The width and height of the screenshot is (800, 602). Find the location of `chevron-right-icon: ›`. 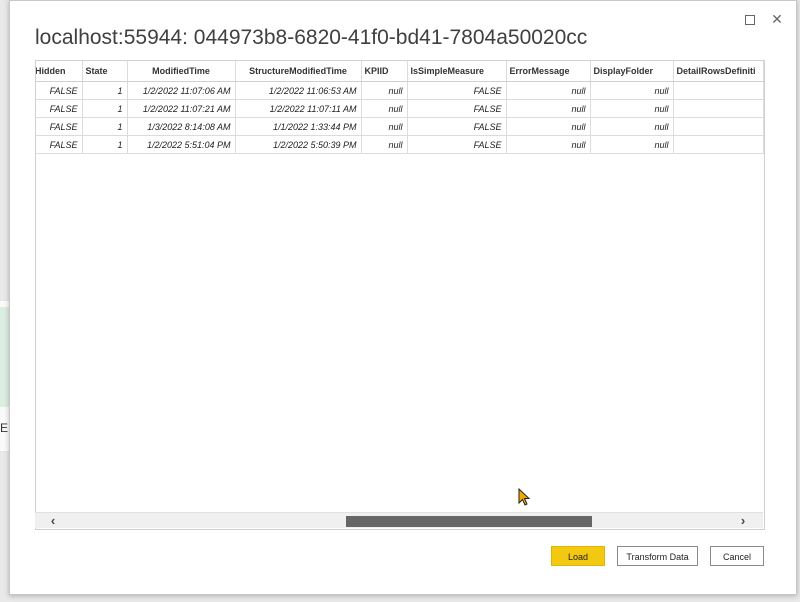

chevron-right-icon: › is located at coordinates (743, 520).